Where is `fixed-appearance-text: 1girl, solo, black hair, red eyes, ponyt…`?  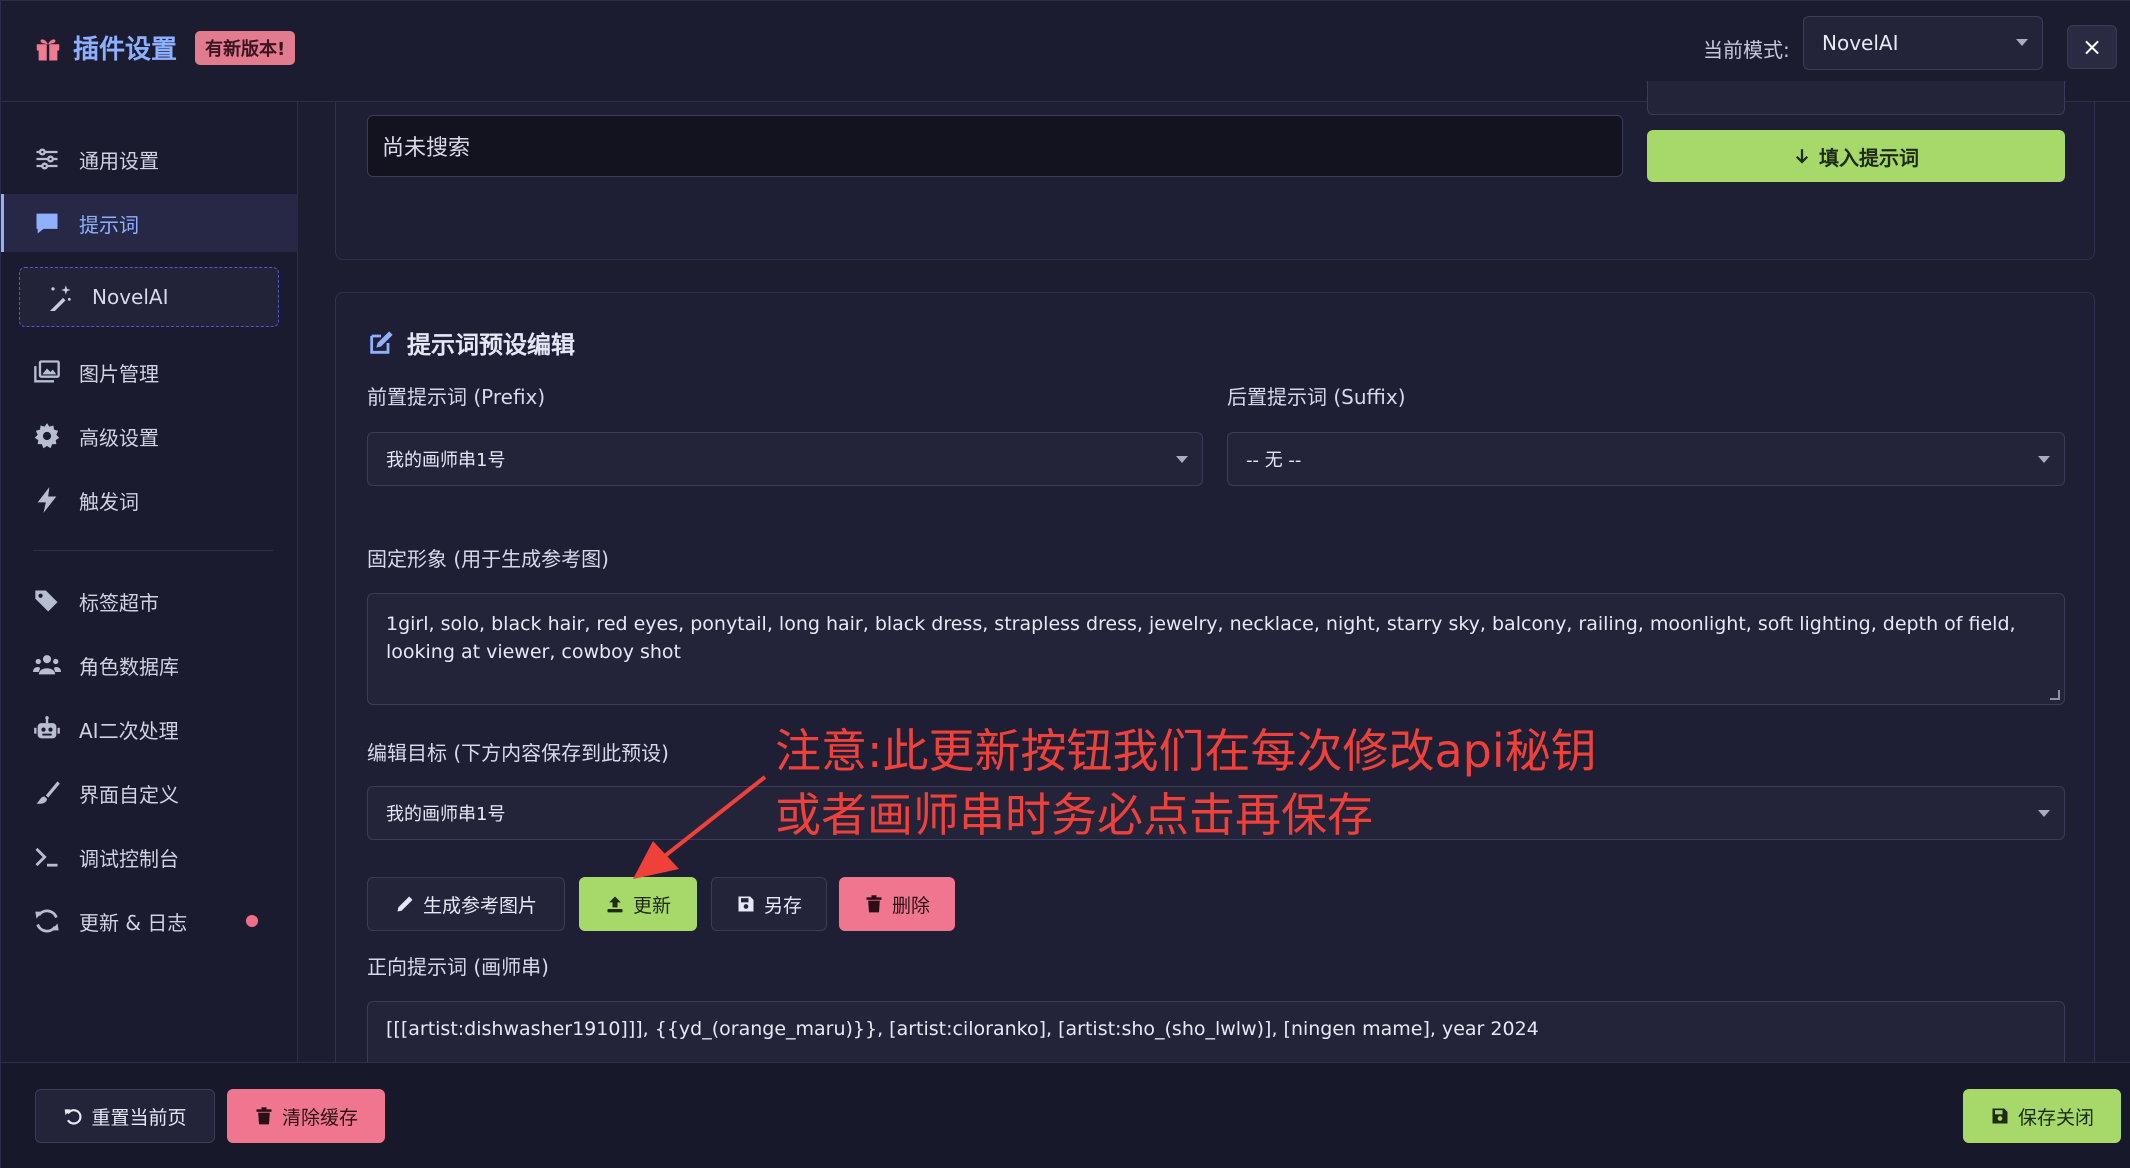
fixed-appearance-text: 1girl, solo, black hair, red eyes, ponyt… is located at coordinates (1201, 638).